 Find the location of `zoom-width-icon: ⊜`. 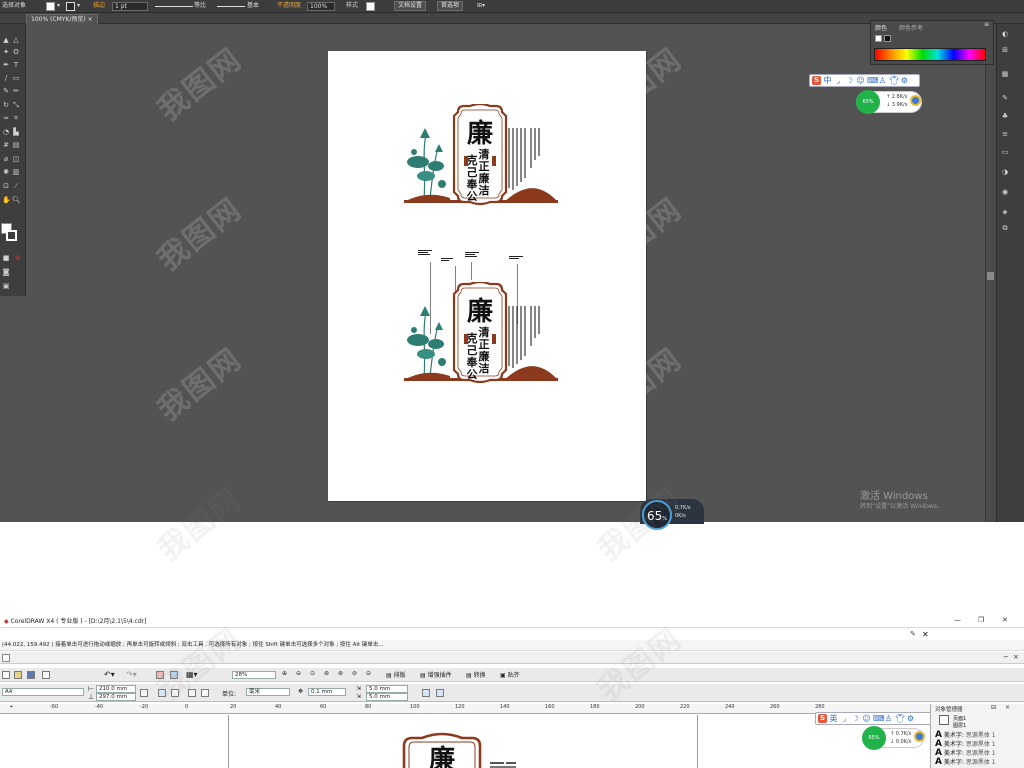

zoom-width-icon: ⊜ is located at coordinates (354, 673).